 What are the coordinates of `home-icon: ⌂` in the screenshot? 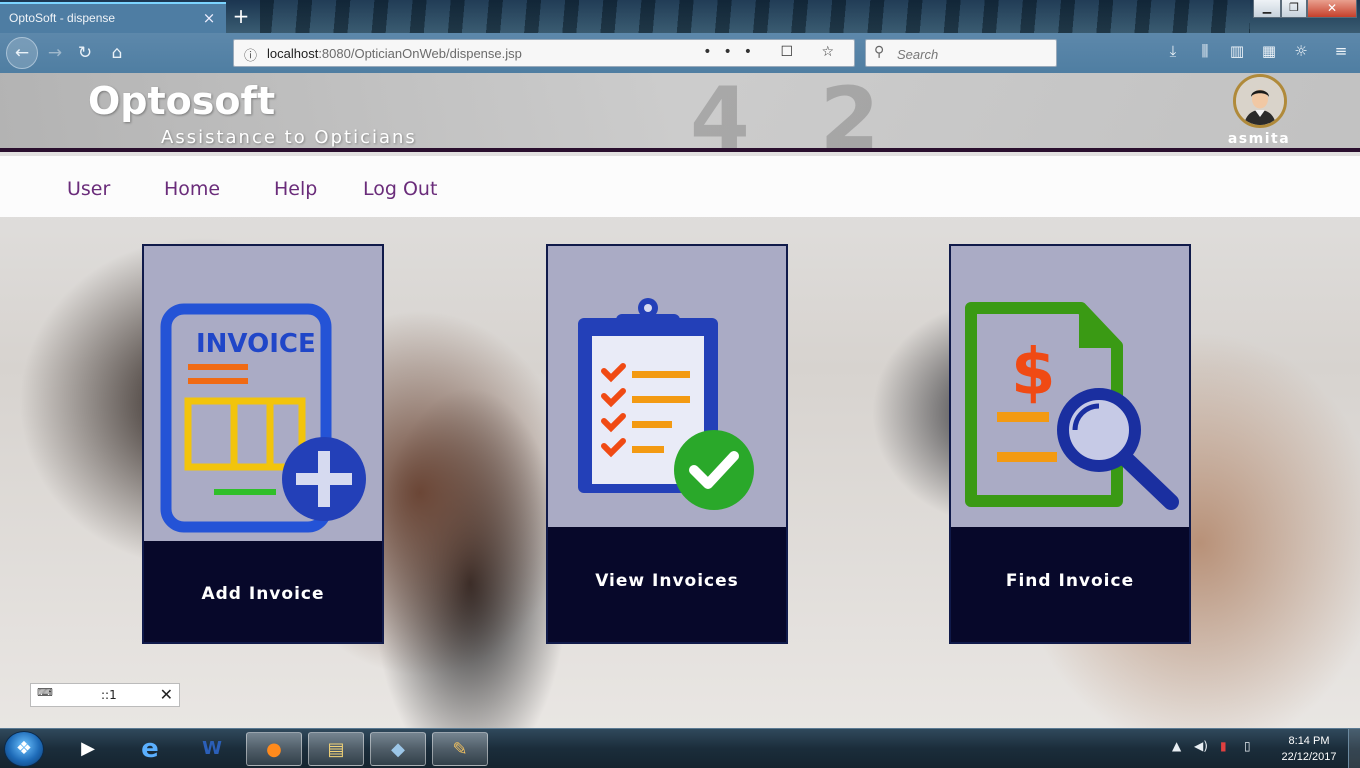 It's located at (117, 53).